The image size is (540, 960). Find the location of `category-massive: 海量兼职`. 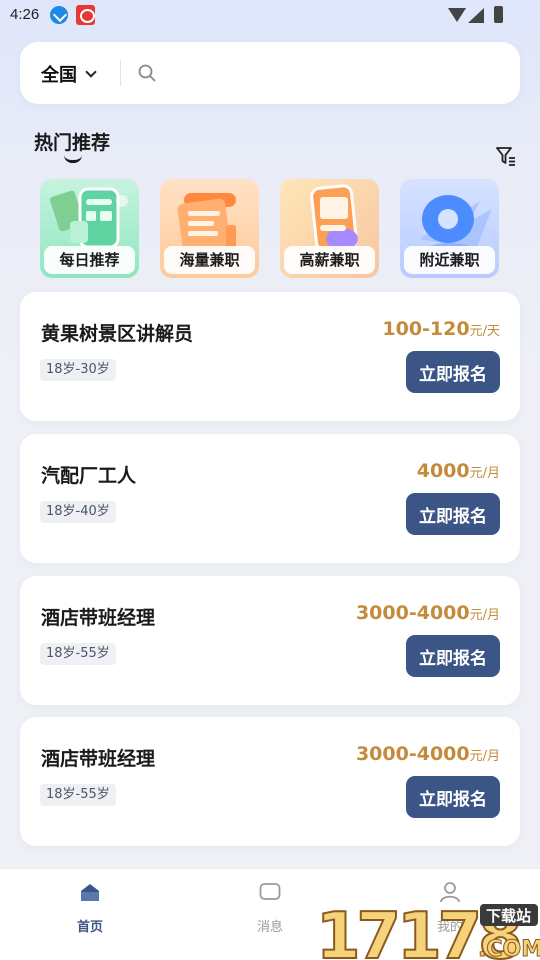

category-massive: 海量兼职 is located at coordinates (209, 228).